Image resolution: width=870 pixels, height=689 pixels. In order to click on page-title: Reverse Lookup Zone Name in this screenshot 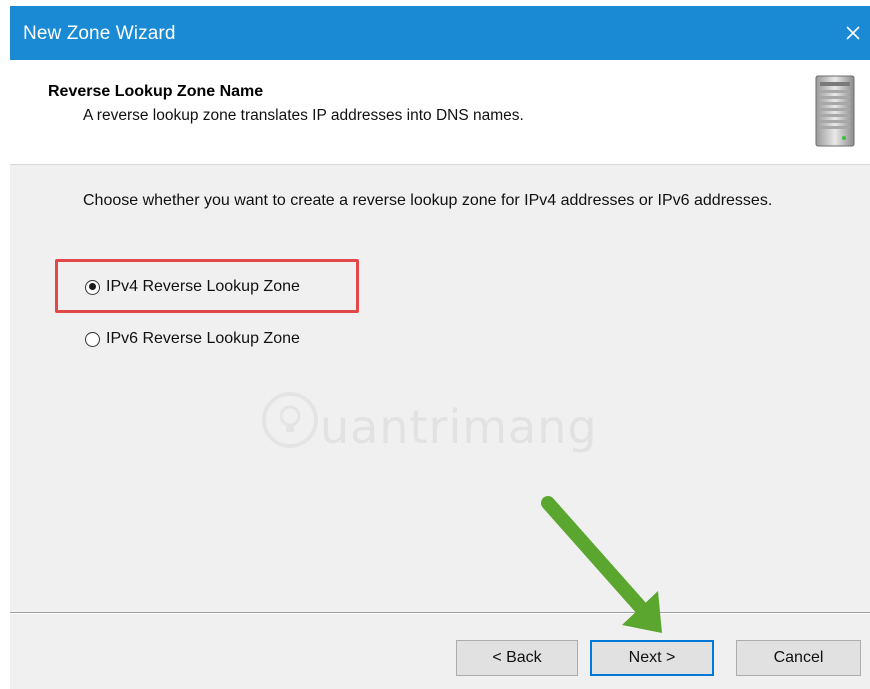, I will do `click(156, 91)`.